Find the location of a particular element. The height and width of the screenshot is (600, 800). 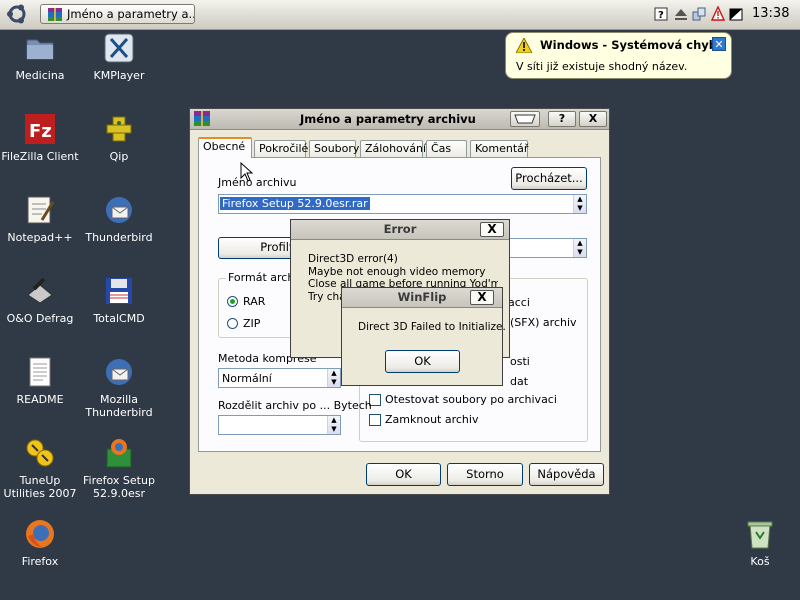

tab-zalohovani: Zálohování is located at coordinates (393, 148).